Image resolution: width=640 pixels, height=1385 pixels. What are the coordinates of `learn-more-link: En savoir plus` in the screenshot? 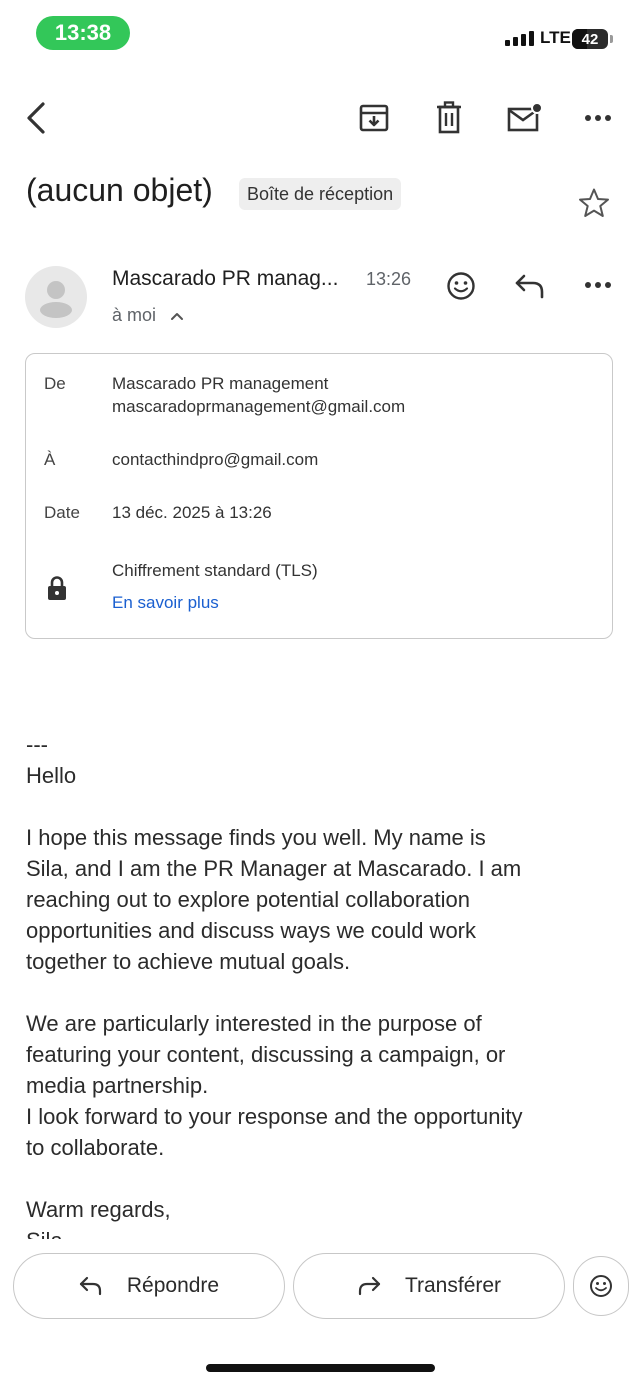 It's located at (165, 603).